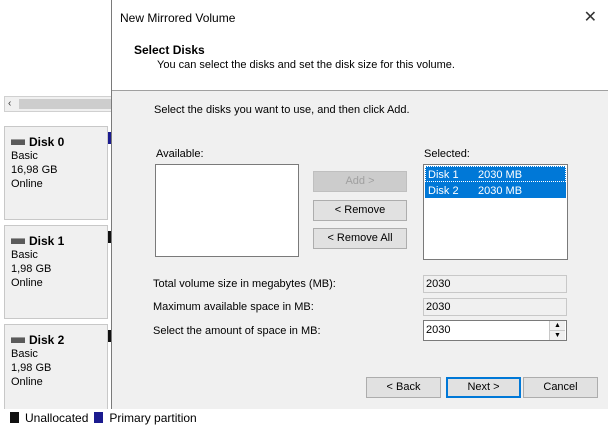 This screenshot has width=608, height=426. I want to click on total-size-field: 2030, so click(495, 284).